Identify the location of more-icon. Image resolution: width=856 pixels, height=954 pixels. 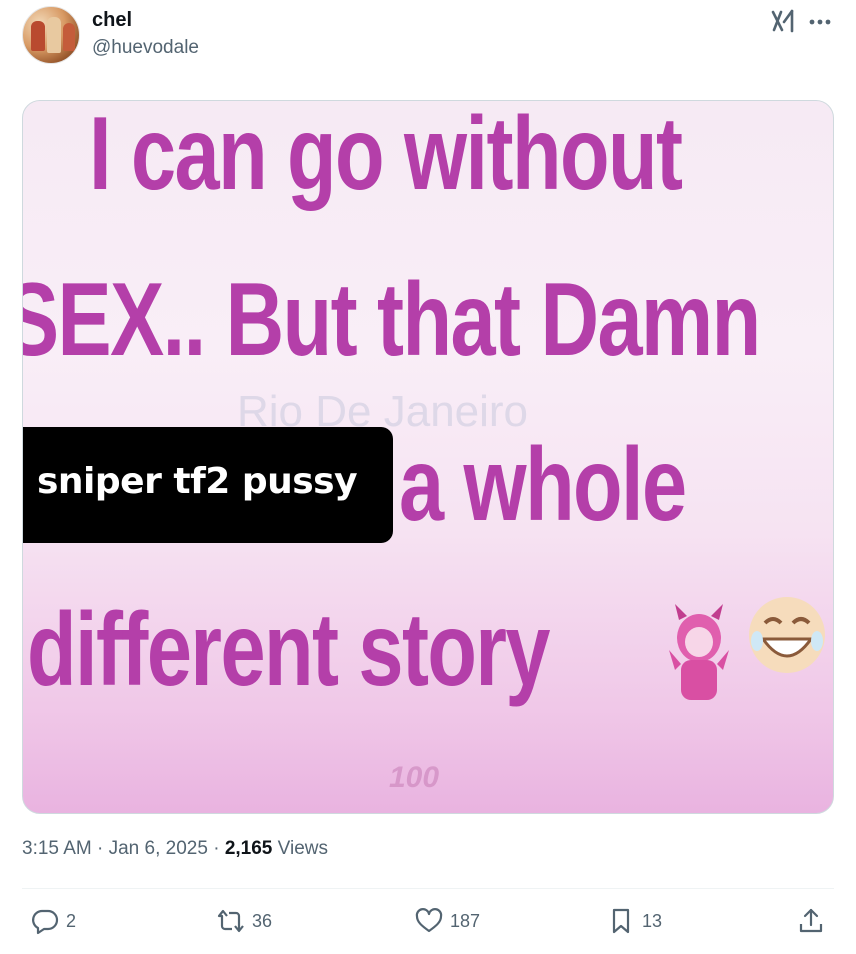
(820, 21).